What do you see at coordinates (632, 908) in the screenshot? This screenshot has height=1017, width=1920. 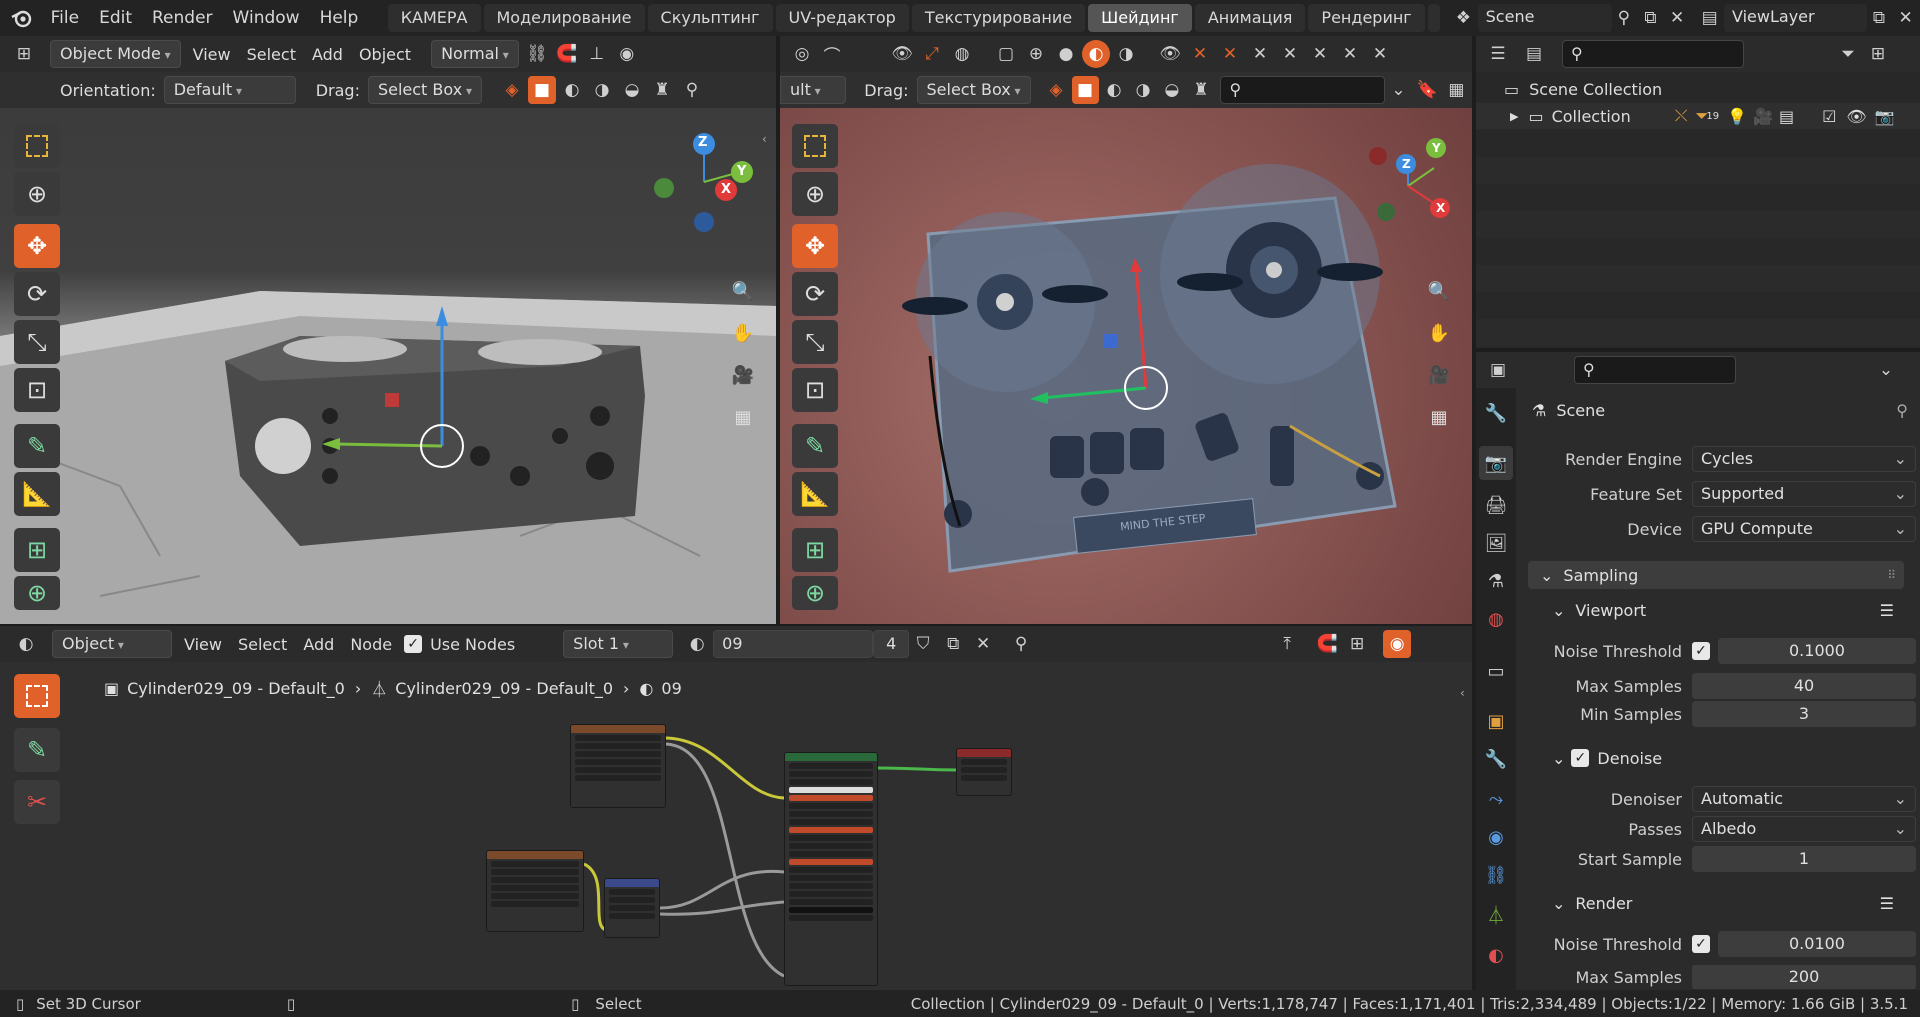 I see `normal-map-node` at bounding box center [632, 908].